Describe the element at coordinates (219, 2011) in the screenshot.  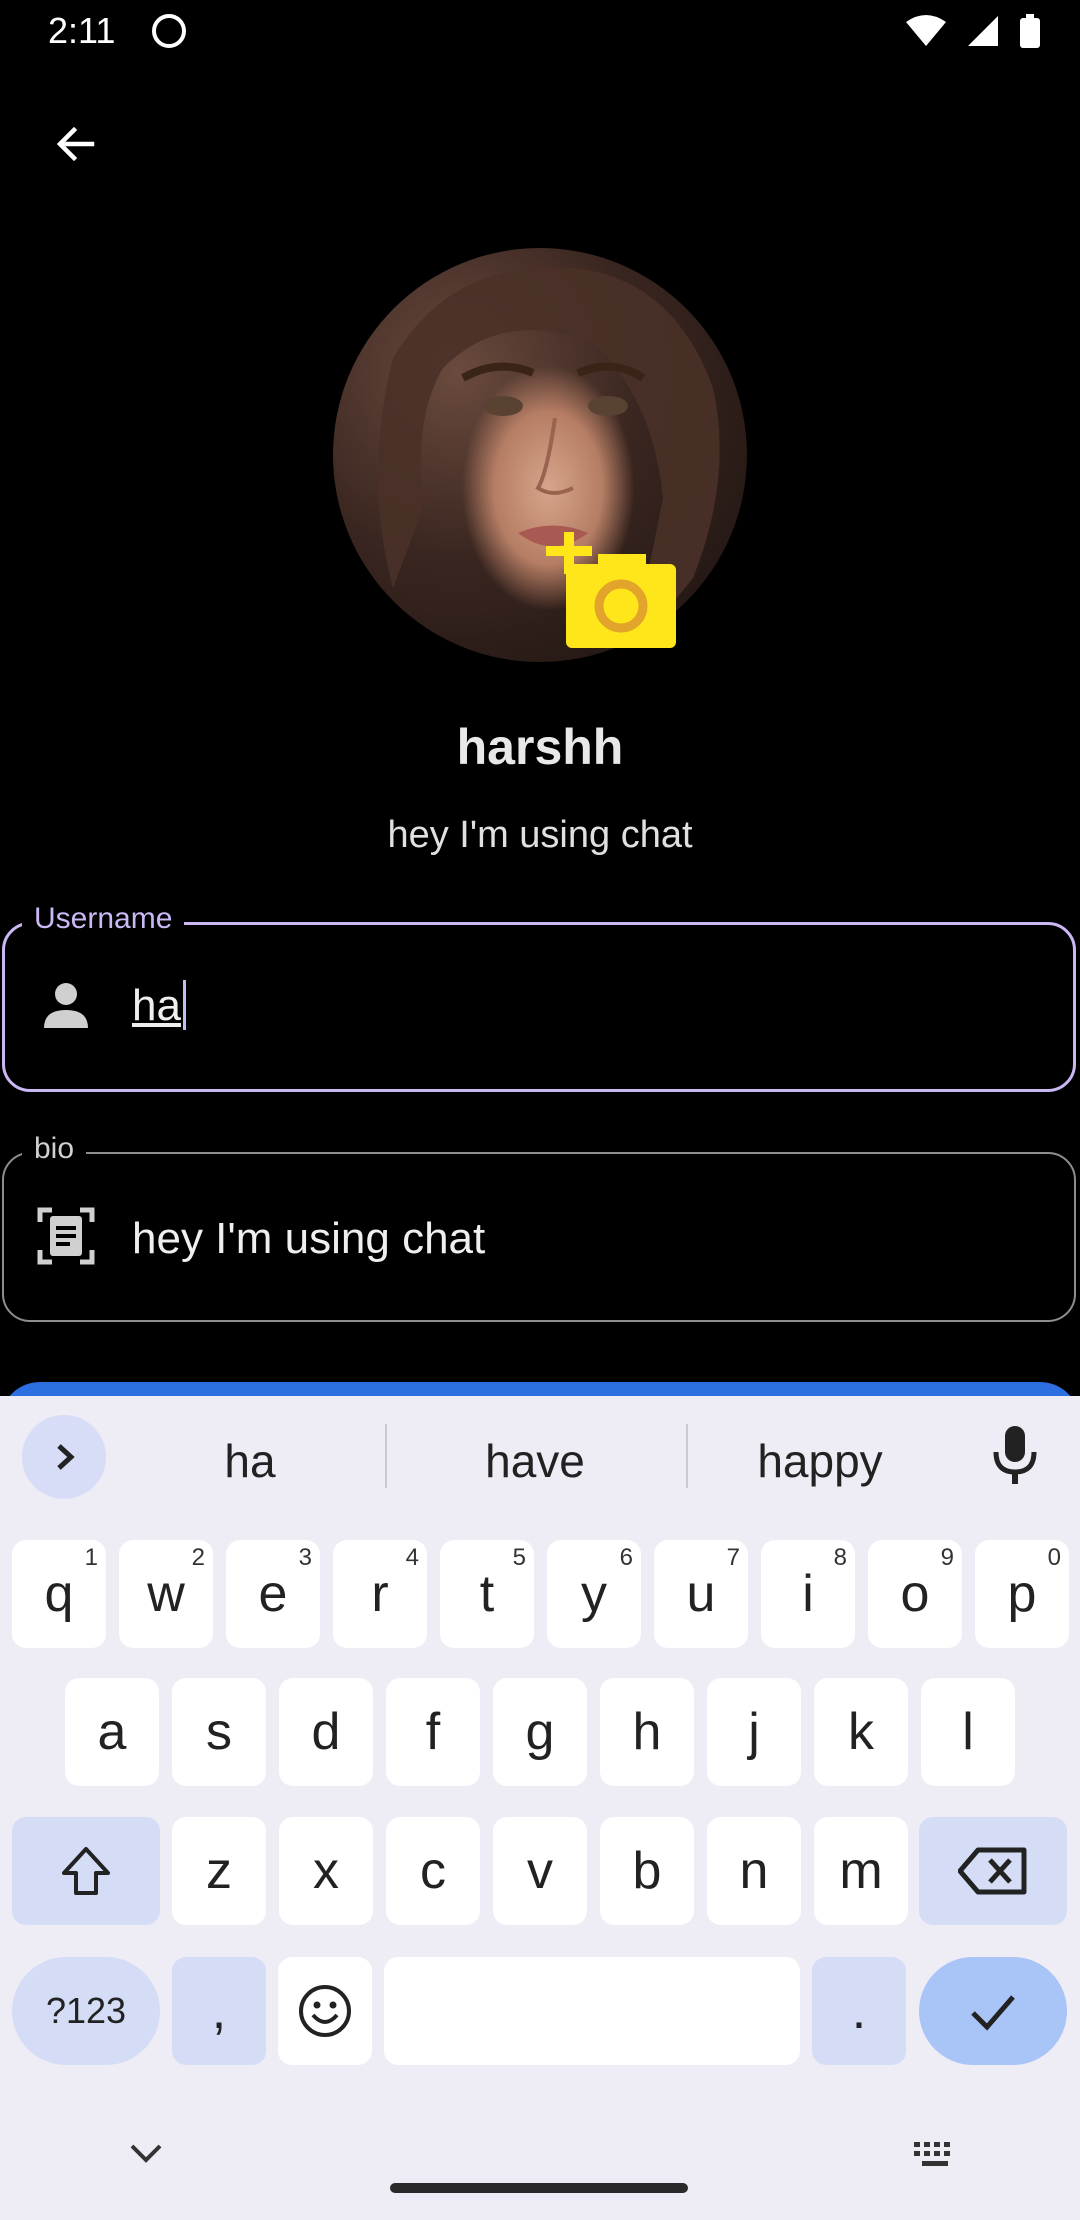
I see `comma-key: ,` at that location.